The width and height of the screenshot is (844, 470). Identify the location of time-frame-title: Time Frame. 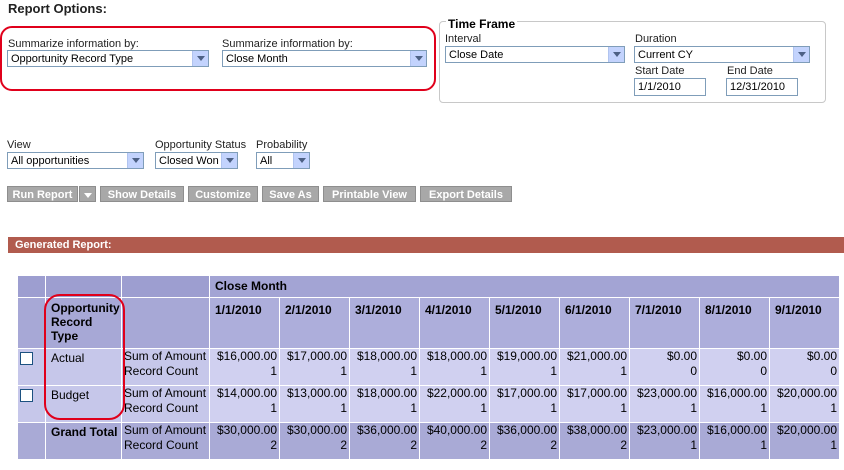
(482, 24).